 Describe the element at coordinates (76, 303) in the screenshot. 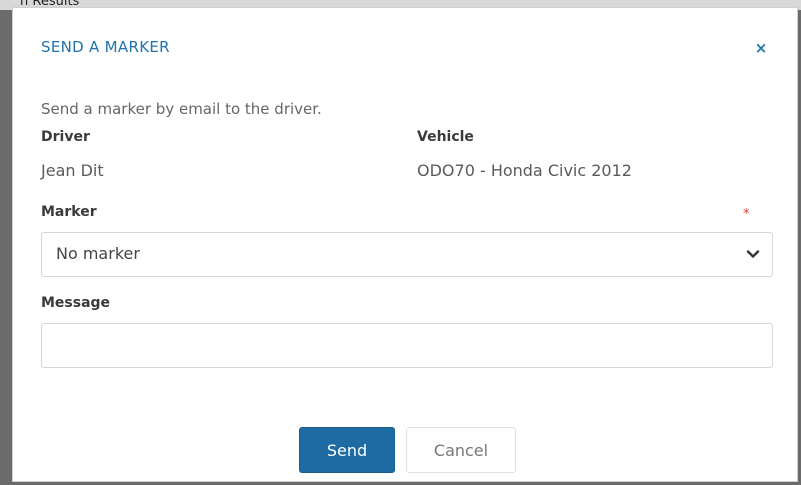

I see `message-label: Message` at that location.